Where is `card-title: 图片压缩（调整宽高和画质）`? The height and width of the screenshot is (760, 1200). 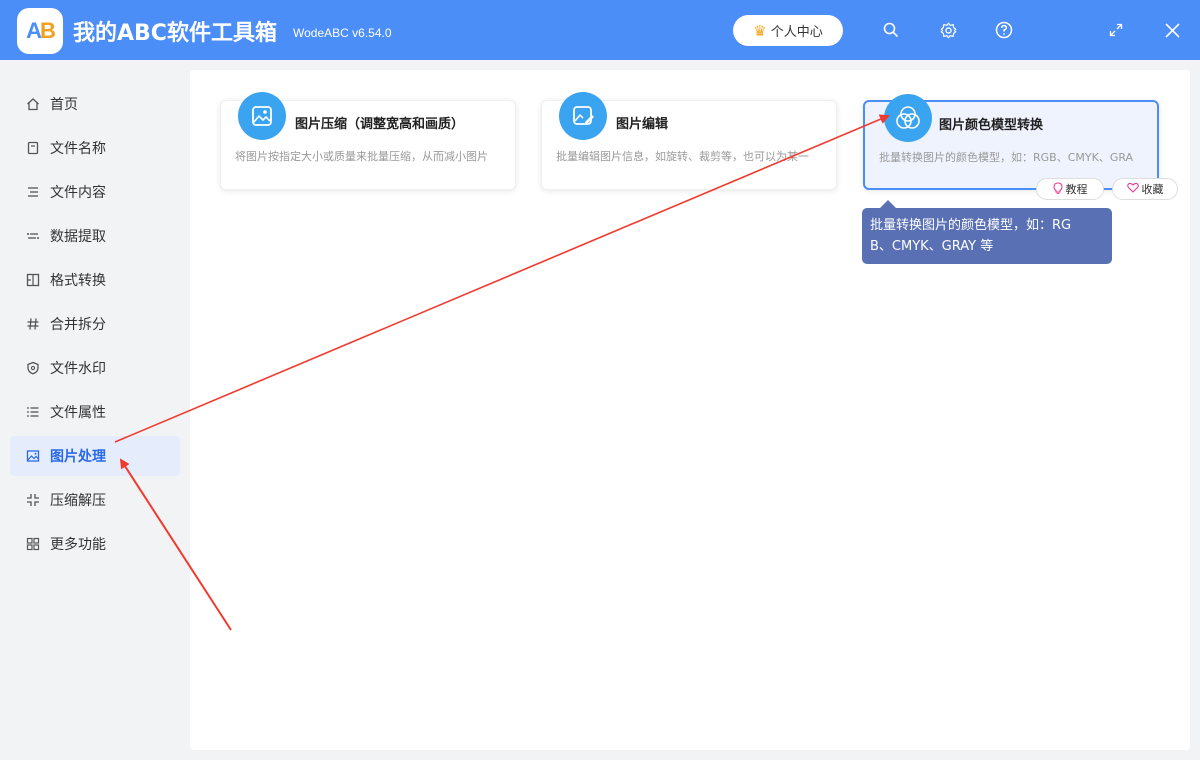 card-title: 图片压缩（调整宽高和画质） is located at coordinates (380, 124).